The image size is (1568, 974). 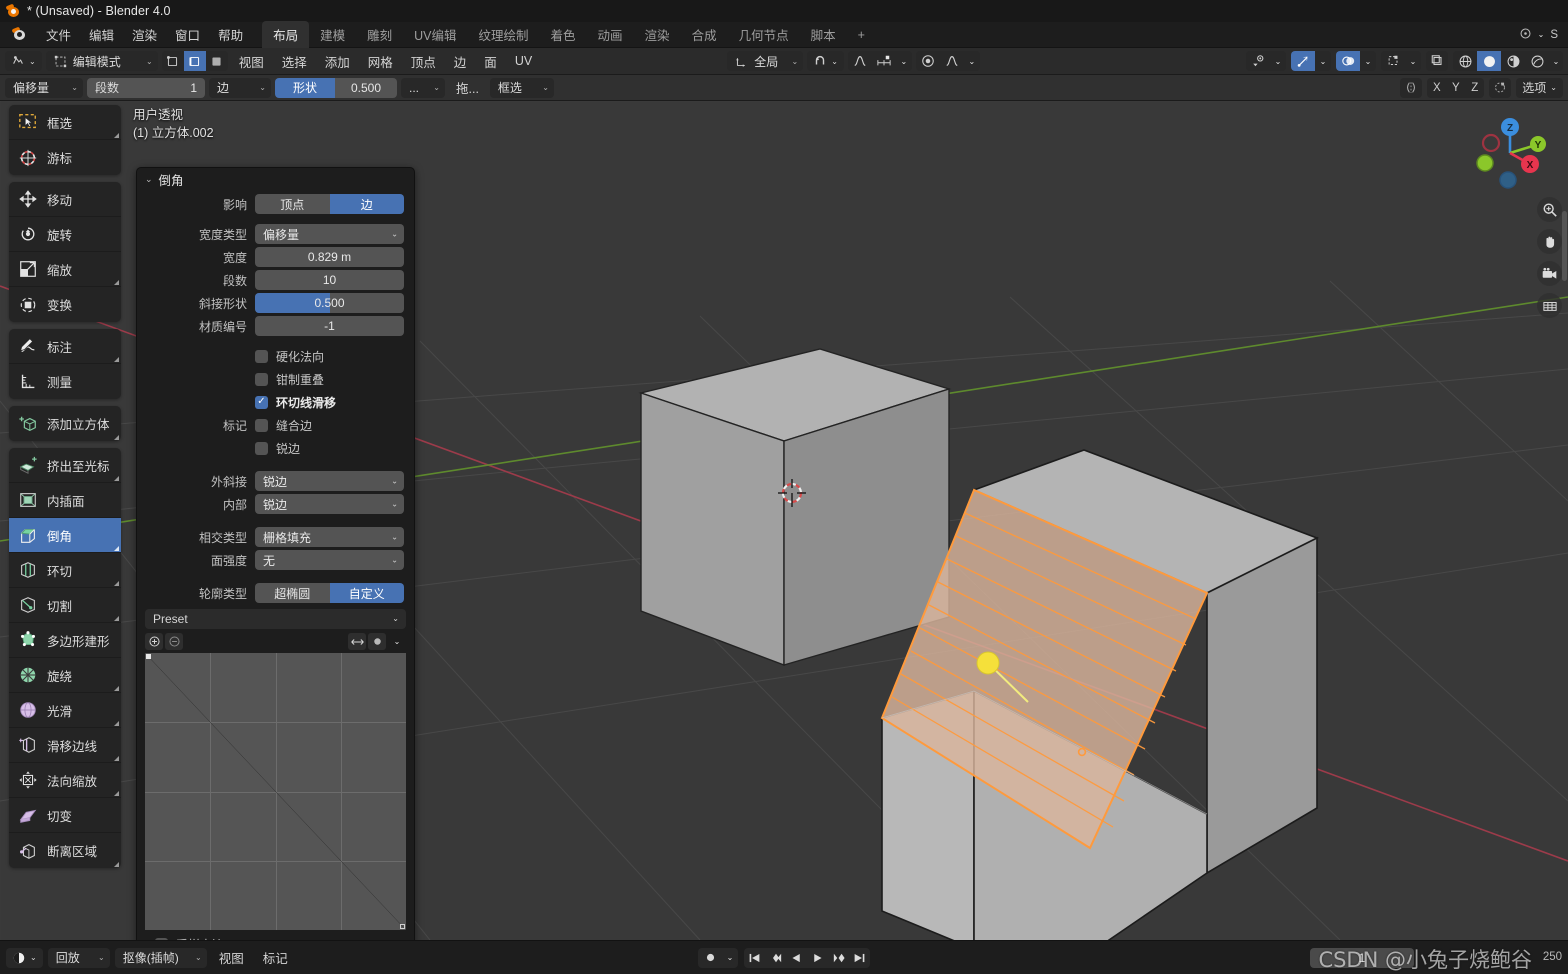 What do you see at coordinates (1537, 61) in the screenshot?
I see `shading-rendered-icon` at bounding box center [1537, 61].